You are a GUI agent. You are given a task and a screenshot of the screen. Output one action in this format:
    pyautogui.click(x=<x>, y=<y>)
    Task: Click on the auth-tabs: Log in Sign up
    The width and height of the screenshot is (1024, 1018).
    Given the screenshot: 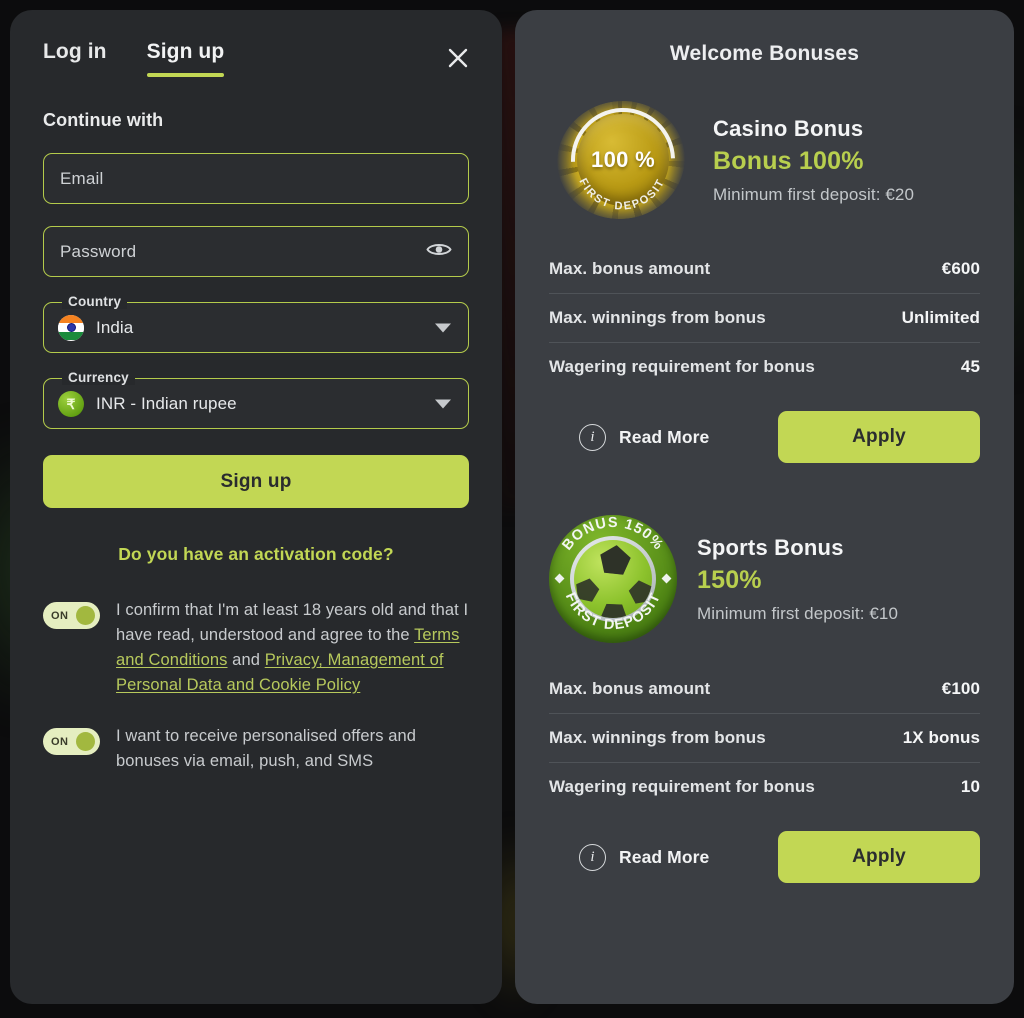 What is the action you would take?
    pyautogui.click(x=256, y=58)
    